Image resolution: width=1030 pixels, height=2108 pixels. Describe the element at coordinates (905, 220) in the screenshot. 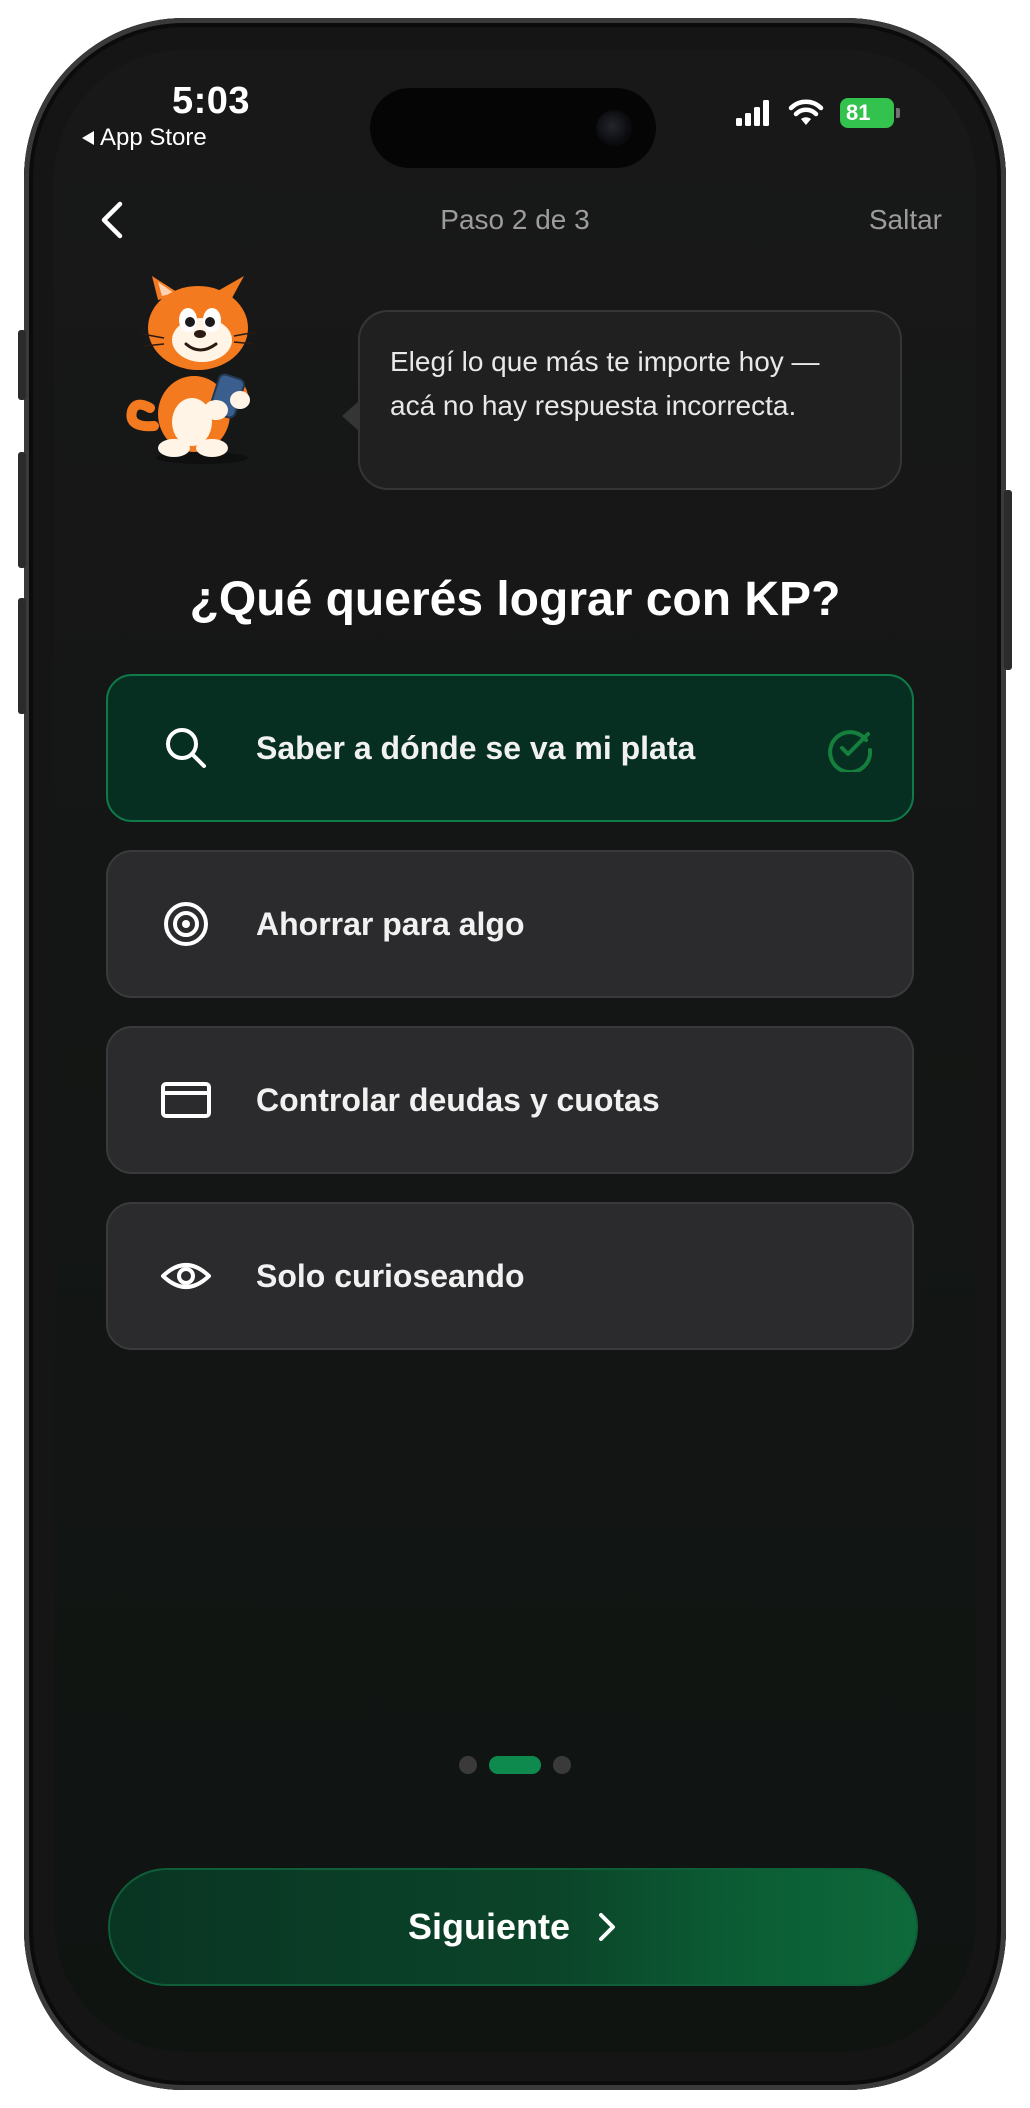

I see `skip-button: Saltar` at that location.